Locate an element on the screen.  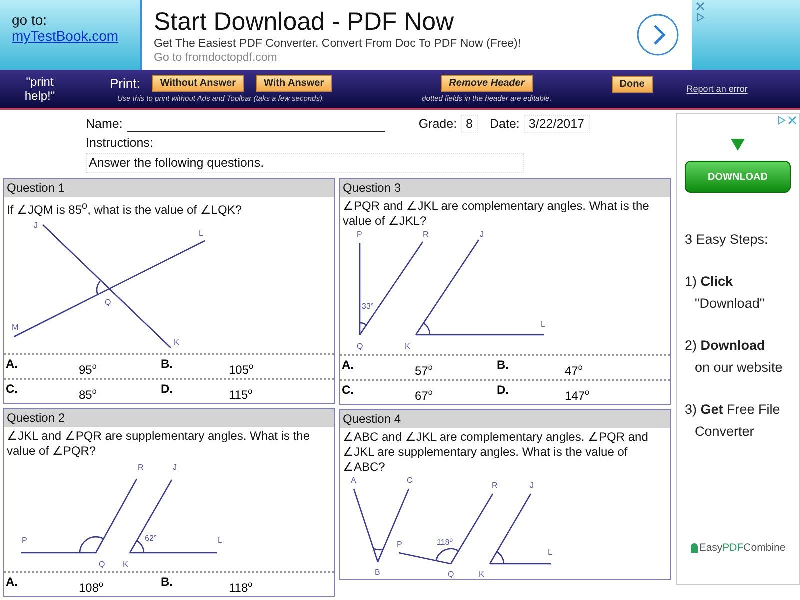
choice-value: 118$^{o}$ is located at coordinates (241, 587).